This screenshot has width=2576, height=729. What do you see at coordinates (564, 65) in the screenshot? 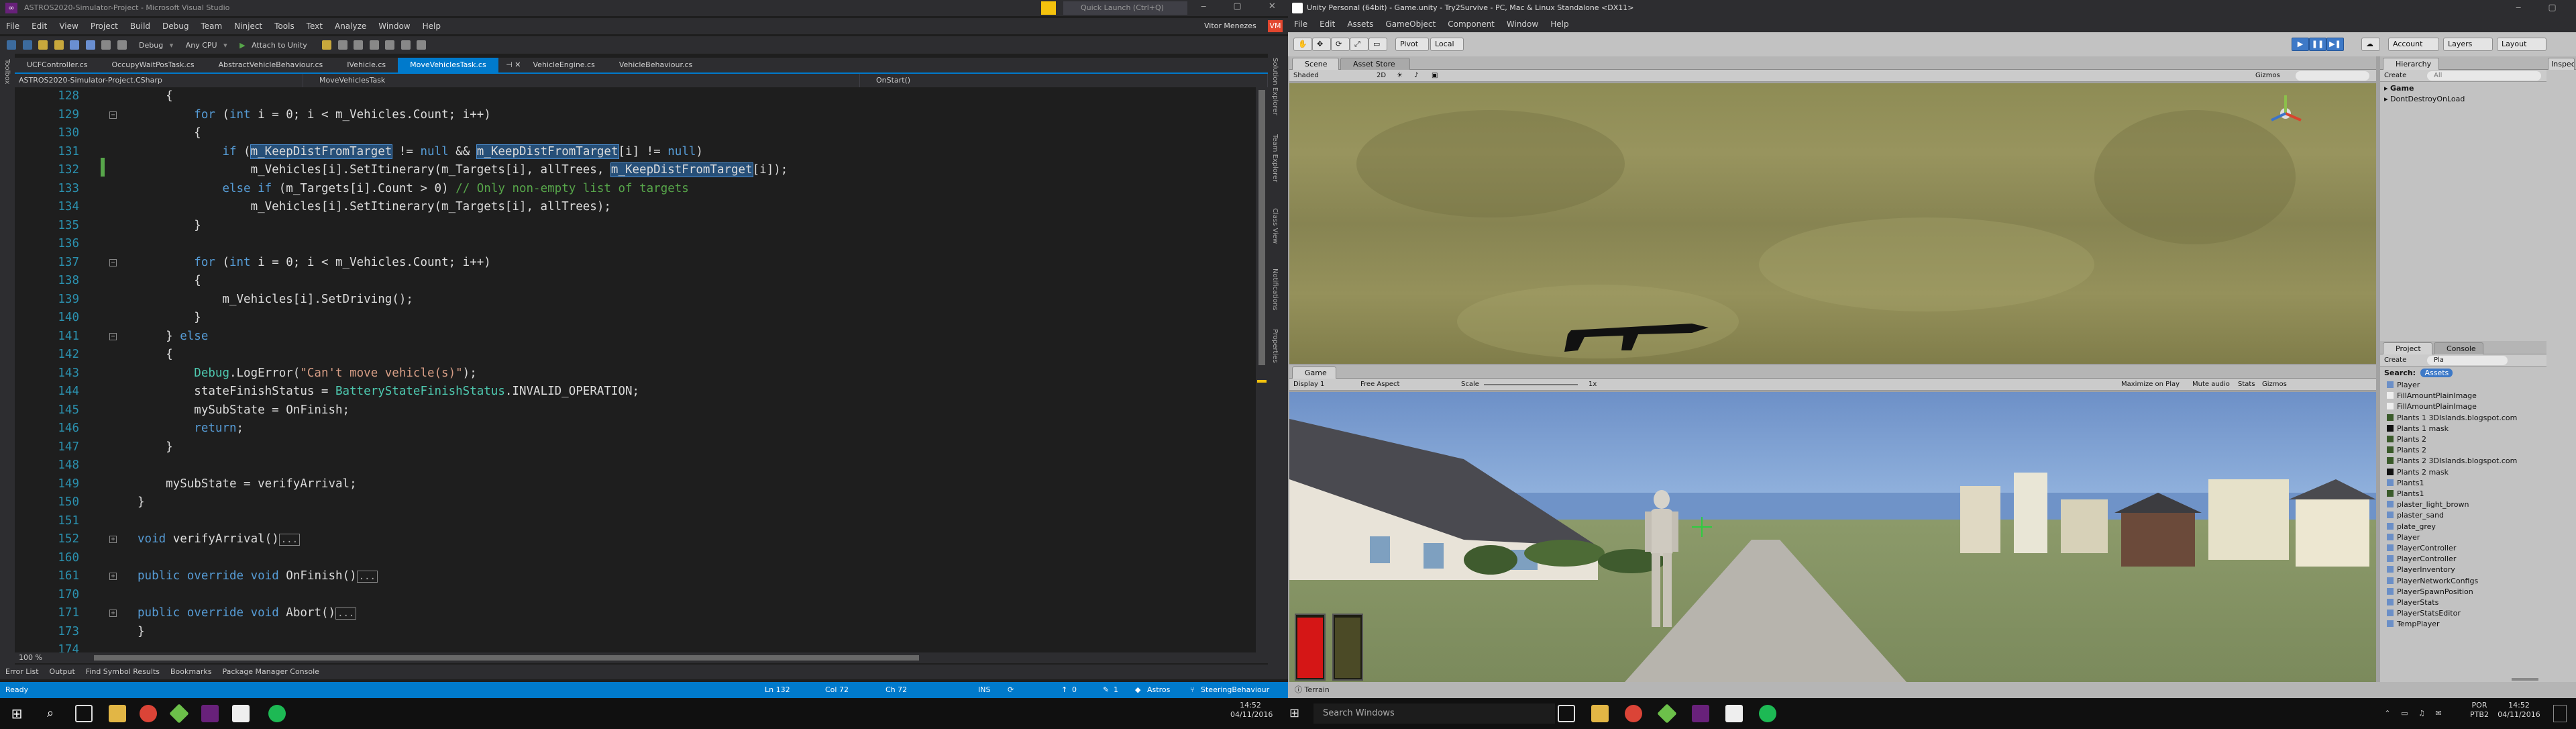
I see `tab-vehicleengine-cs: VehicleEngine.cs` at bounding box center [564, 65].